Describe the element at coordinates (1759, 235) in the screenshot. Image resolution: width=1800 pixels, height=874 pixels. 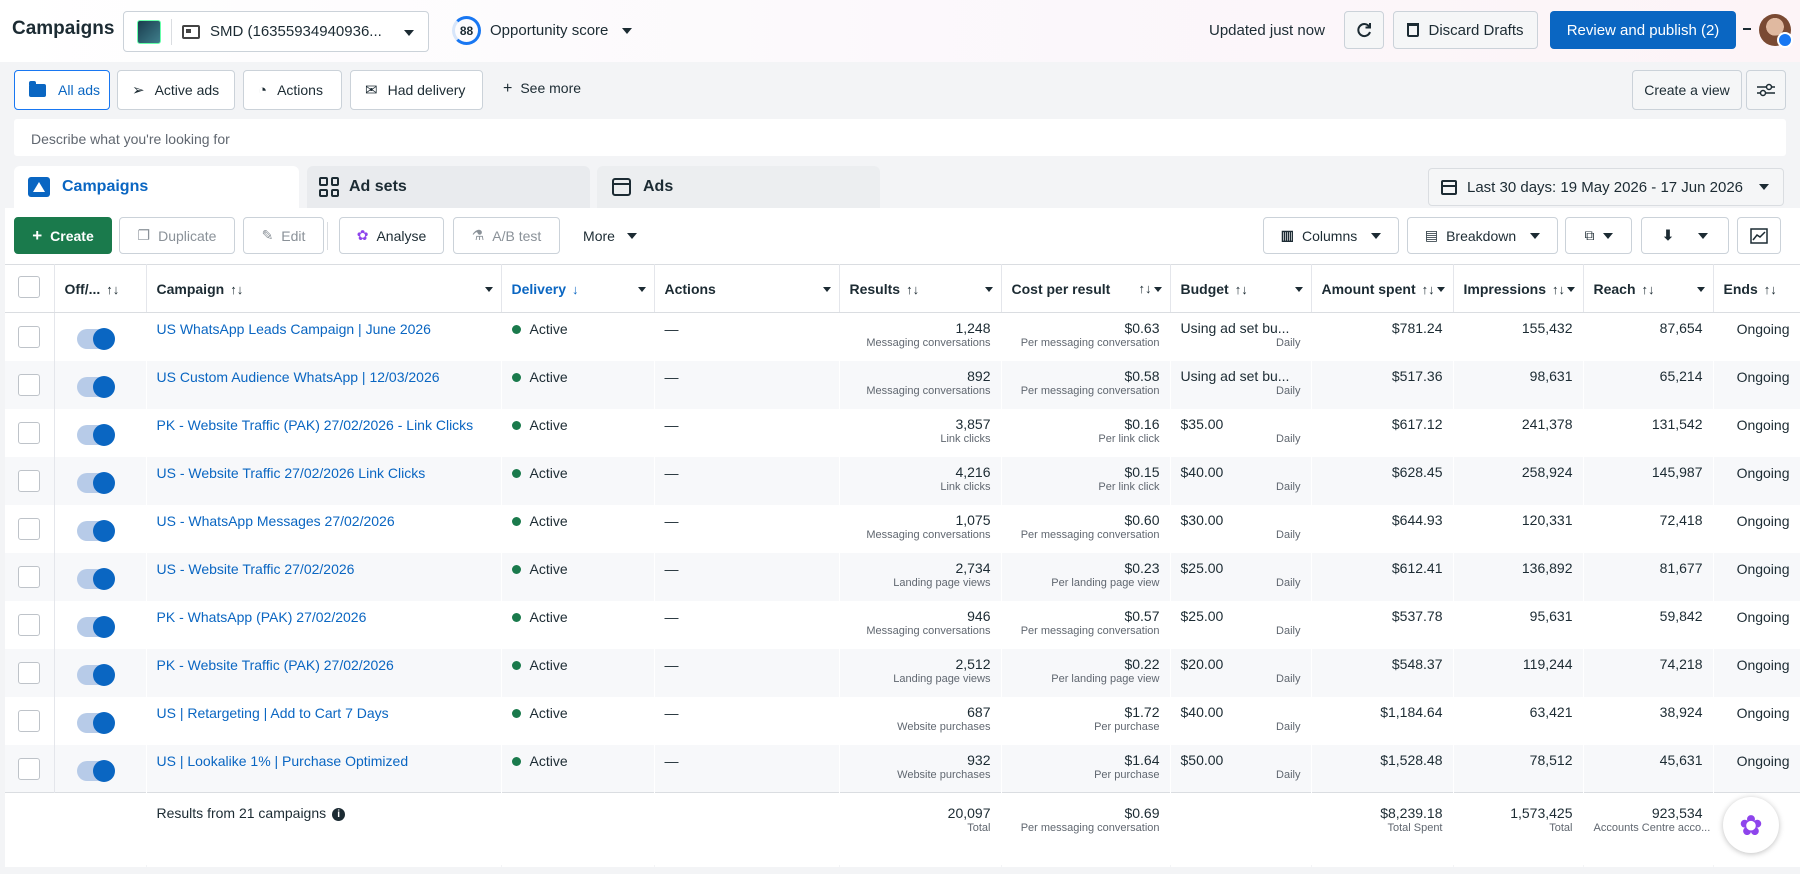
I see `chart-button` at that location.